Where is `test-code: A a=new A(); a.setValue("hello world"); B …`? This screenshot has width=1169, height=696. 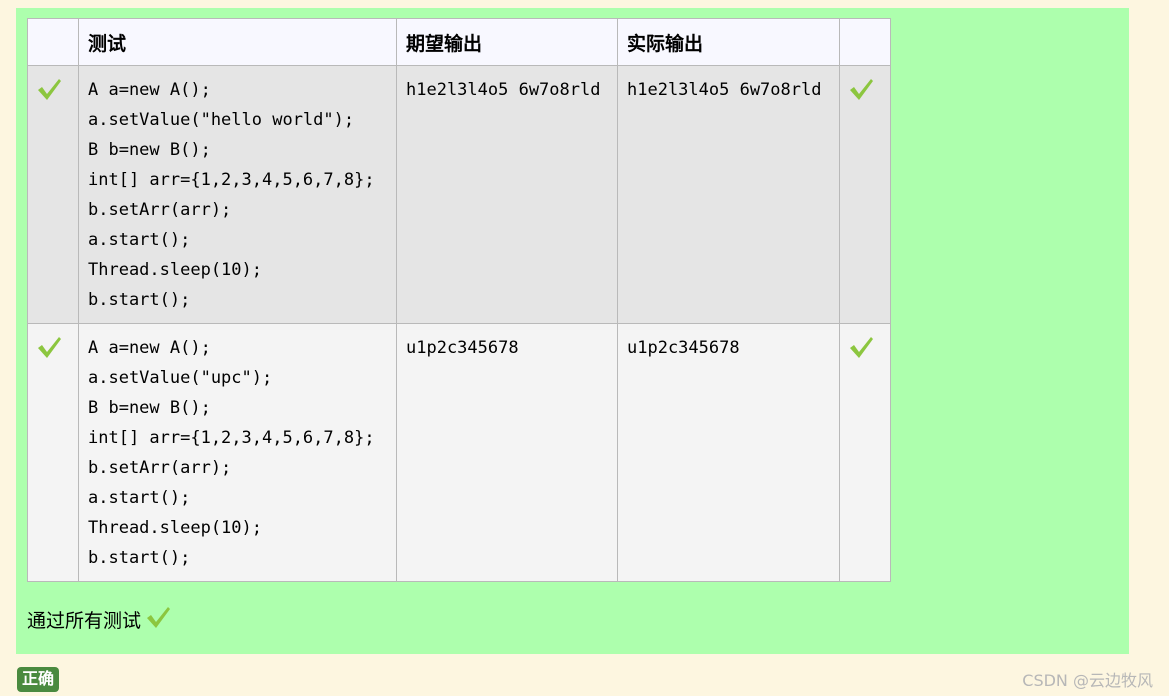 test-code: A a=new A(); a.setValue("hello world"); B … is located at coordinates (231, 195).